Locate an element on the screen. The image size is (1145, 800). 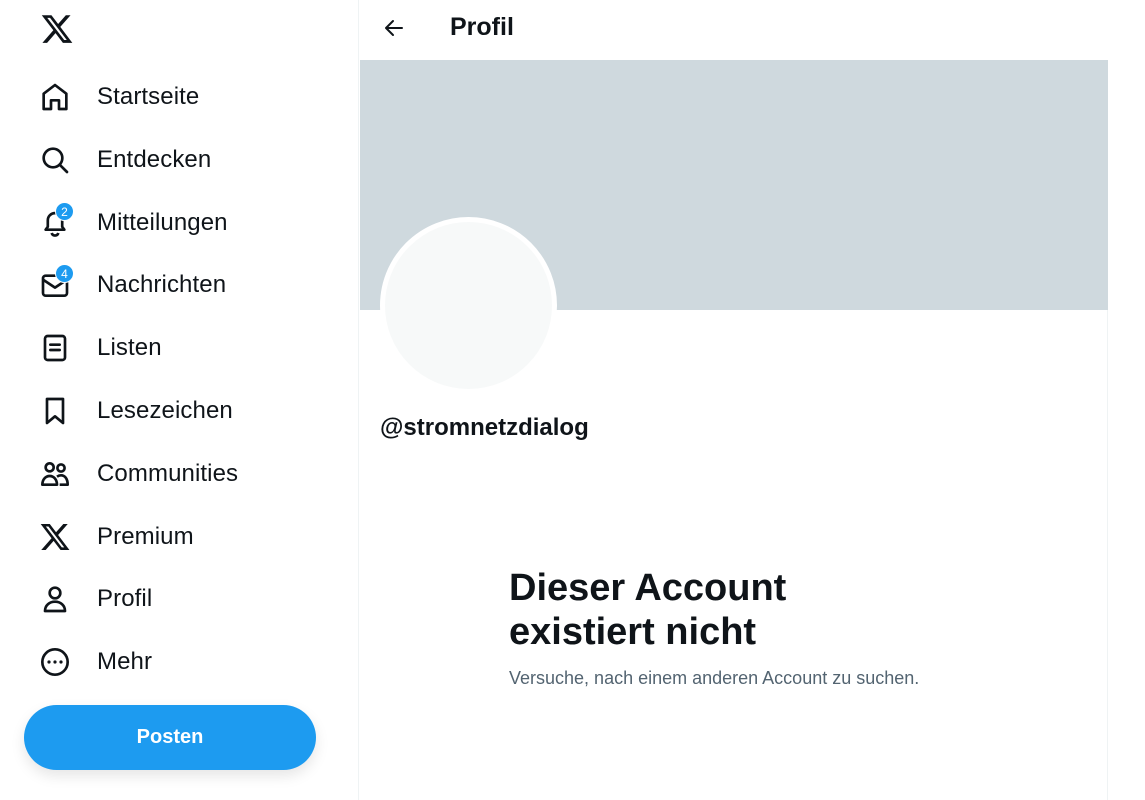
sidebar-item-explore: Entdecken is located at coordinates (123, 160).